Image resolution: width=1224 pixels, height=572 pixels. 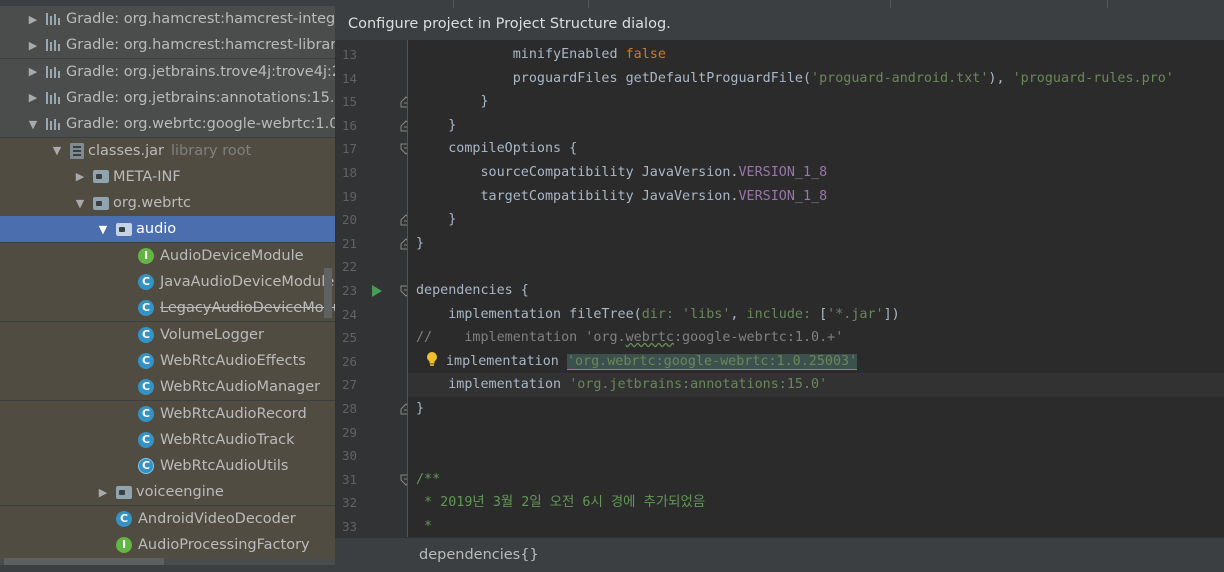 I want to click on code-token: /**, so click(x=428, y=479).